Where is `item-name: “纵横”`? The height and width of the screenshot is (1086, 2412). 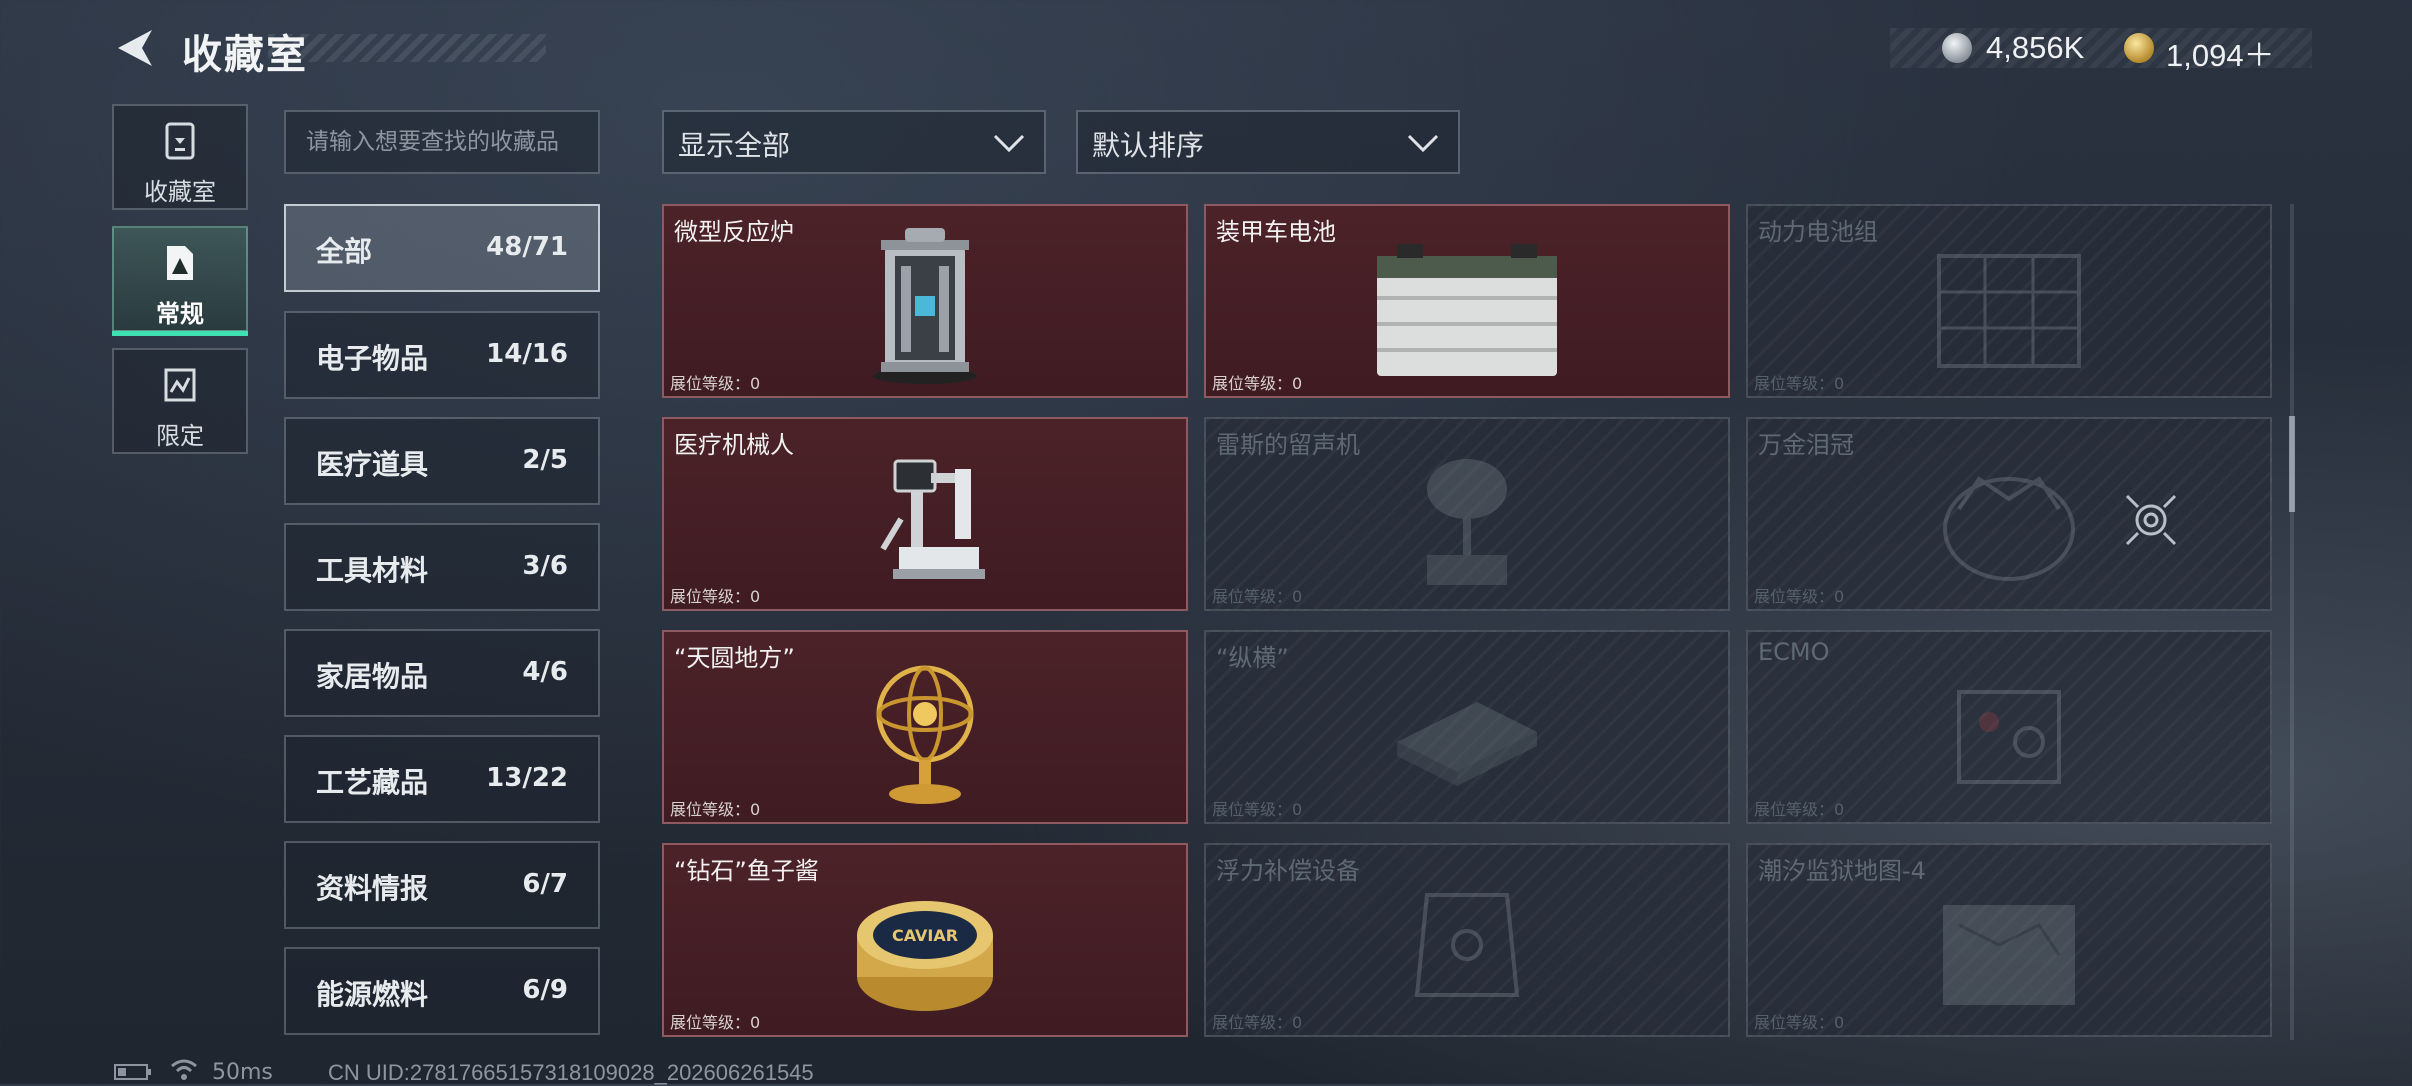
item-name: “纵横” is located at coordinates (1252, 658).